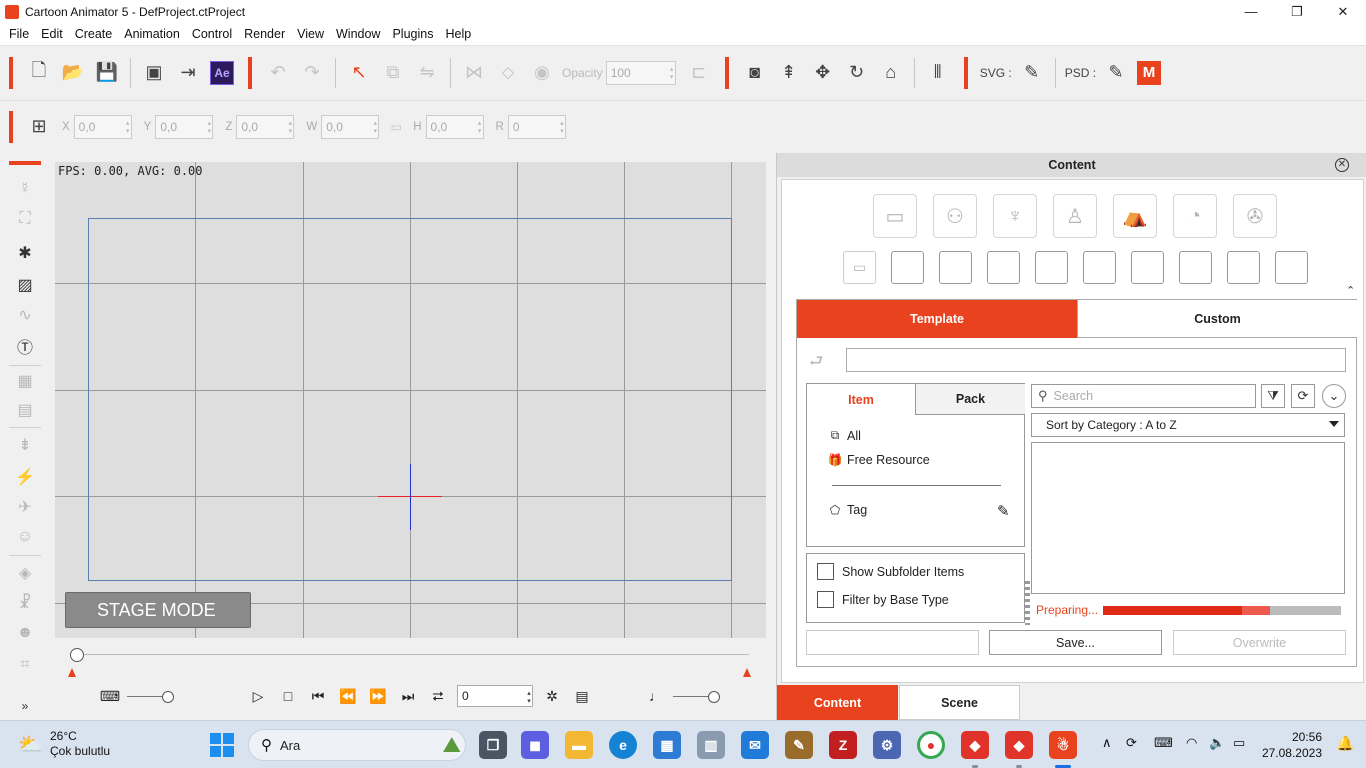 The width and height of the screenshot is (1366, 768). What do you see at coordinates (310, 34) in the screenshot?
I see `menu-view: View` at bounding box center [310, 34].